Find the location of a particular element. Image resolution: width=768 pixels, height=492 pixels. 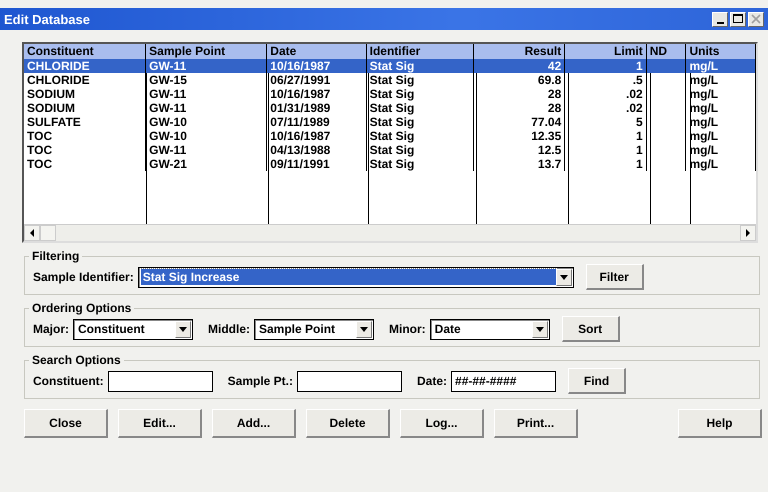

table-cell: 5 is located at coordinates (606, 122).